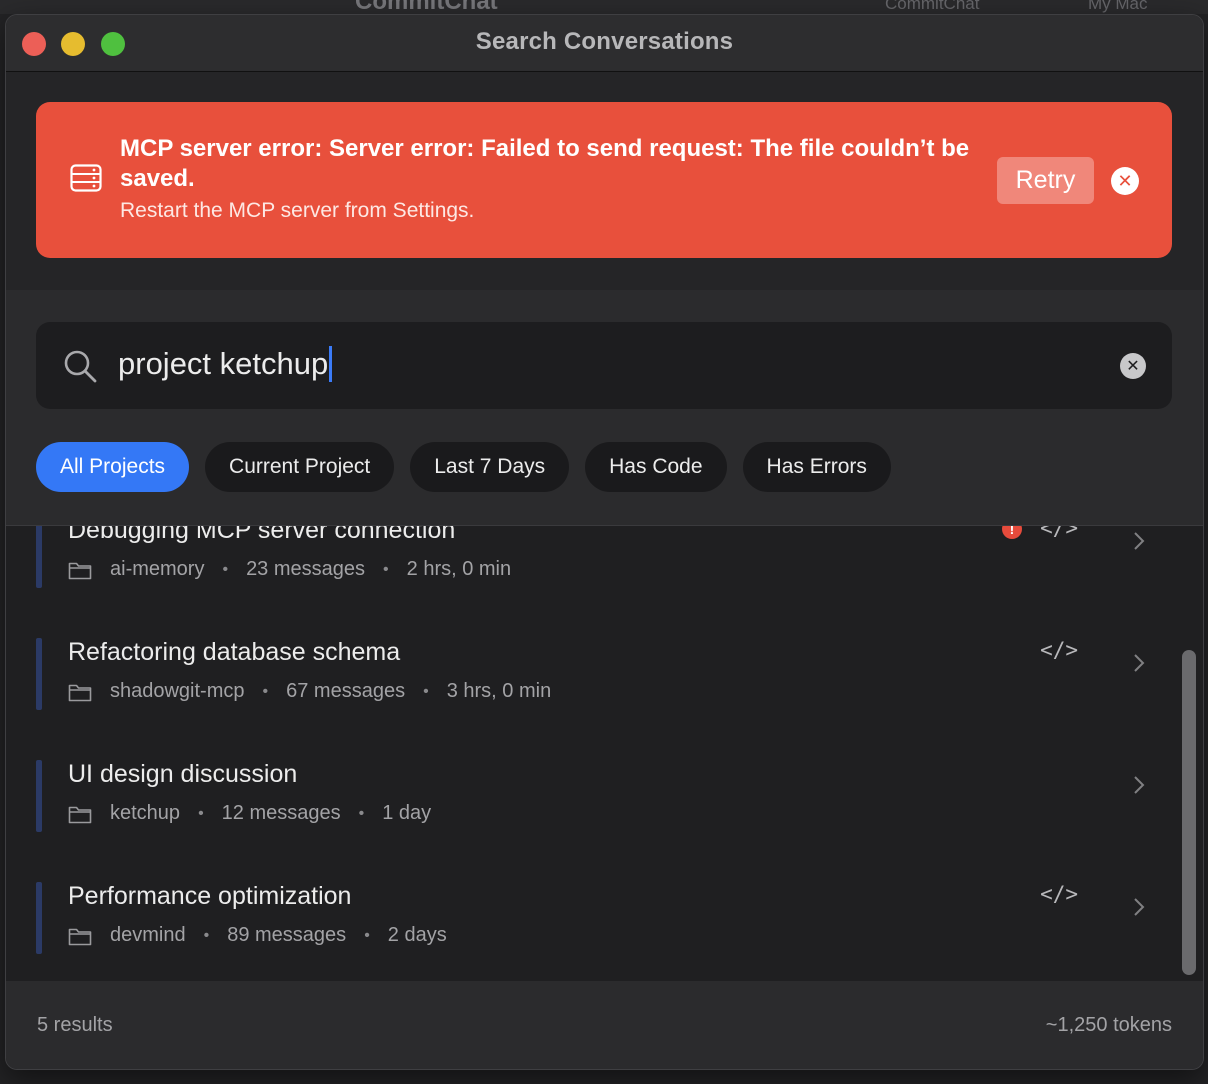 This screenshot has height=1084, width=1208. Describe the element at coordinates (604, 7) in the screenshot. I see `background-toolbar` at that location.